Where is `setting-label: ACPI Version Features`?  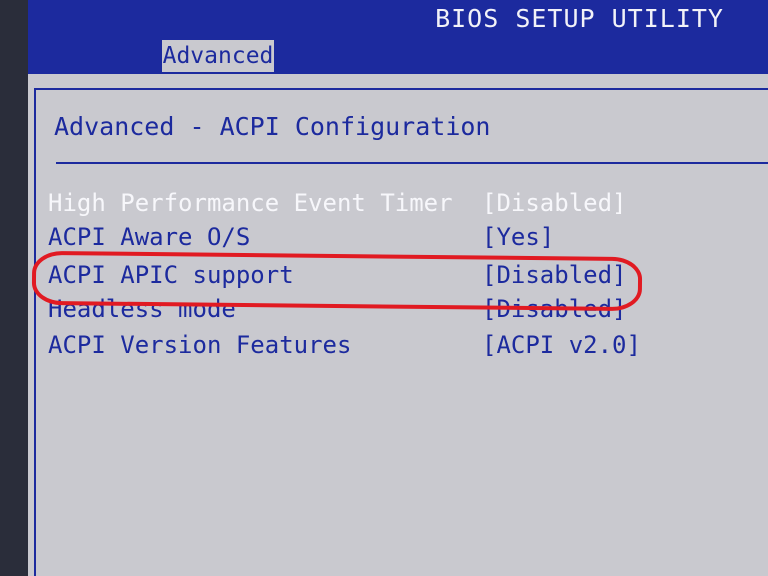 setting-label: ACPI Version Features is located at coordinates (200, 345).